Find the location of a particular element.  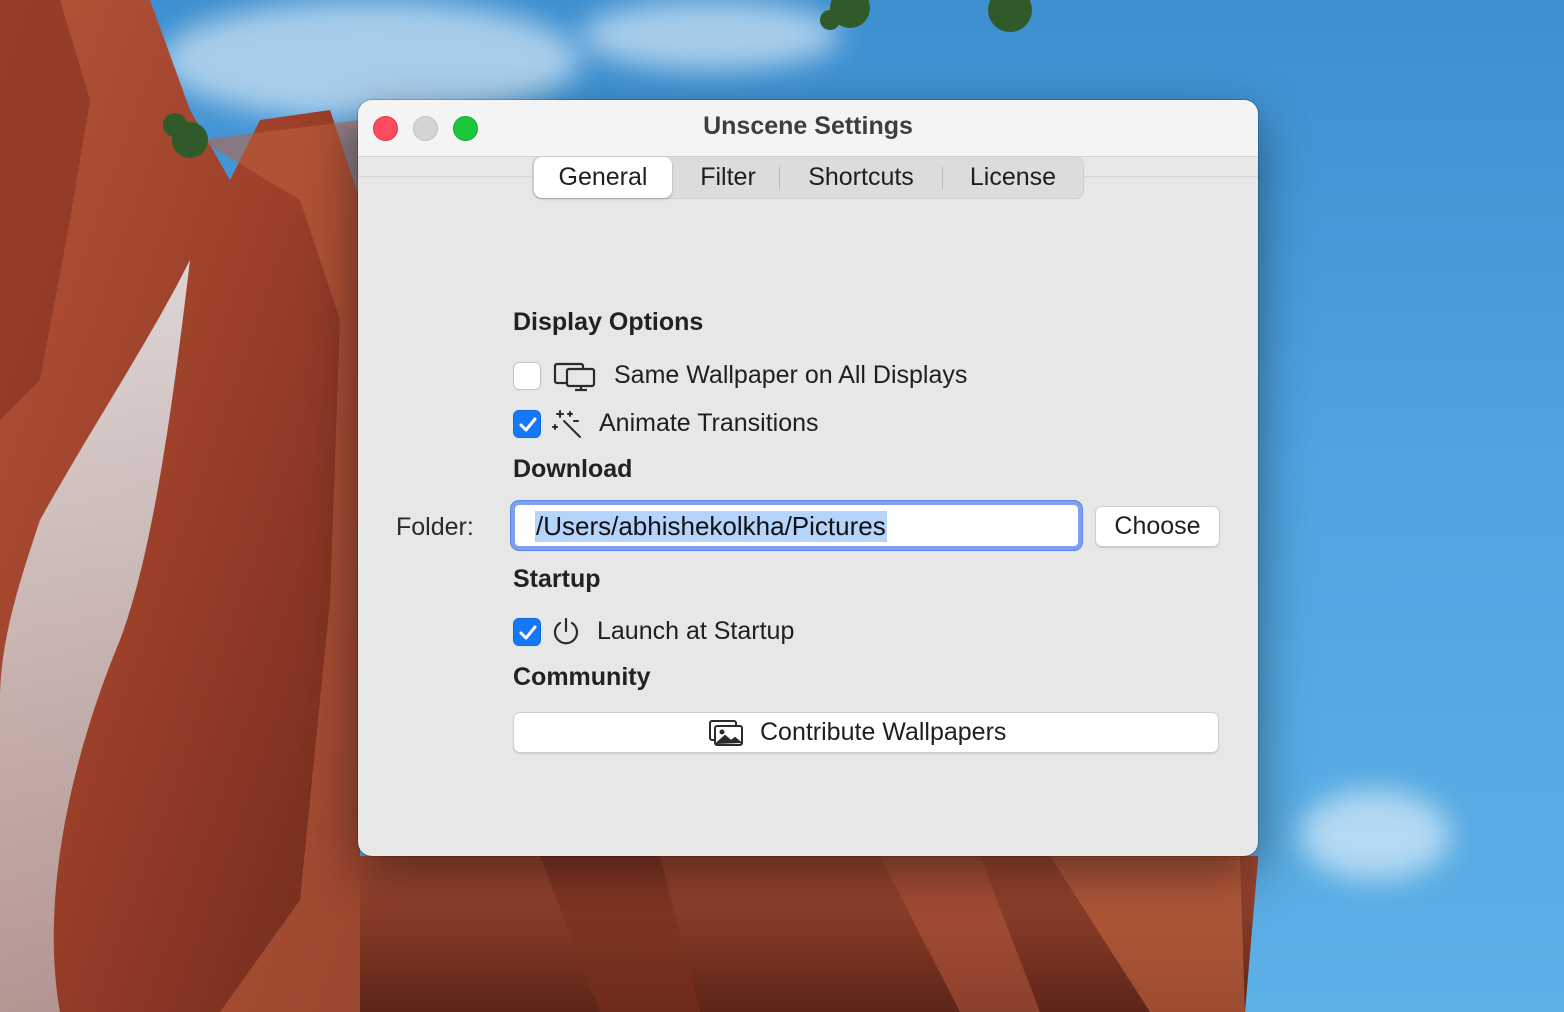

sparkles-wand-icon is located at coordinates (568, 427).